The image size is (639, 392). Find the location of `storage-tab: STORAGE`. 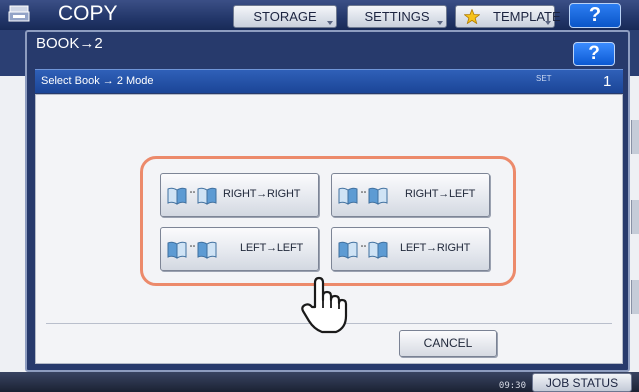

storage-tab: STORAGE is located at coordinates (285, 16).